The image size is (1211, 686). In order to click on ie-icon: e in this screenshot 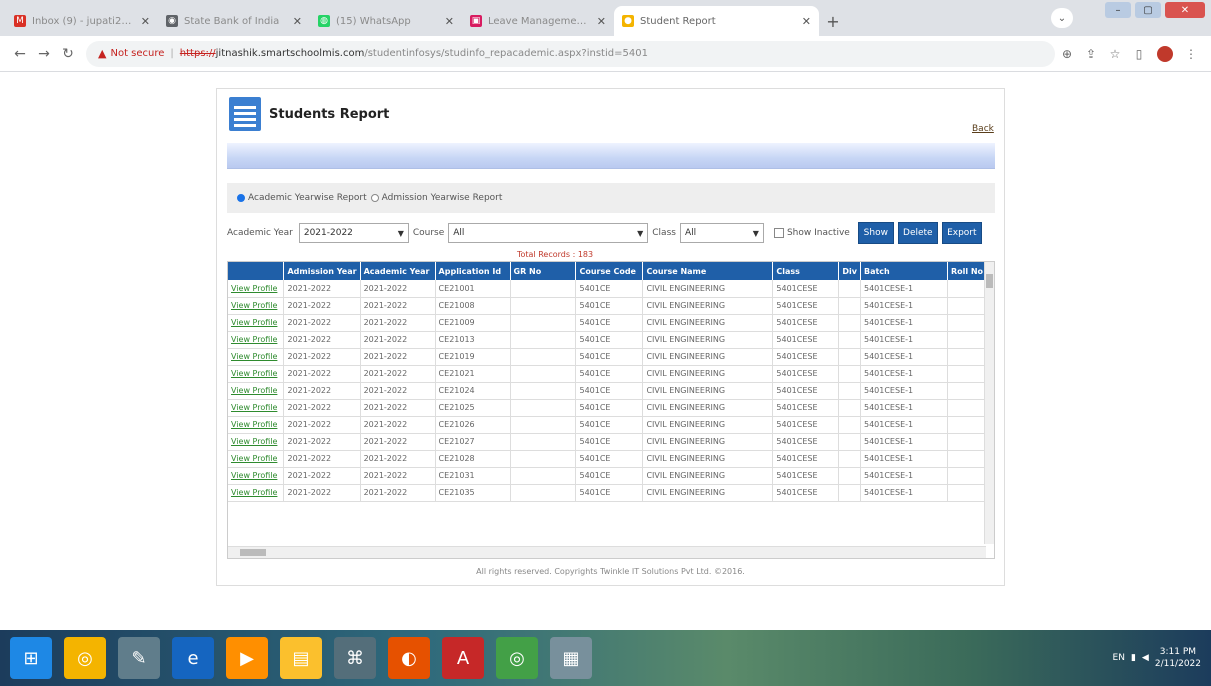, I will do `click(193, 658)`.